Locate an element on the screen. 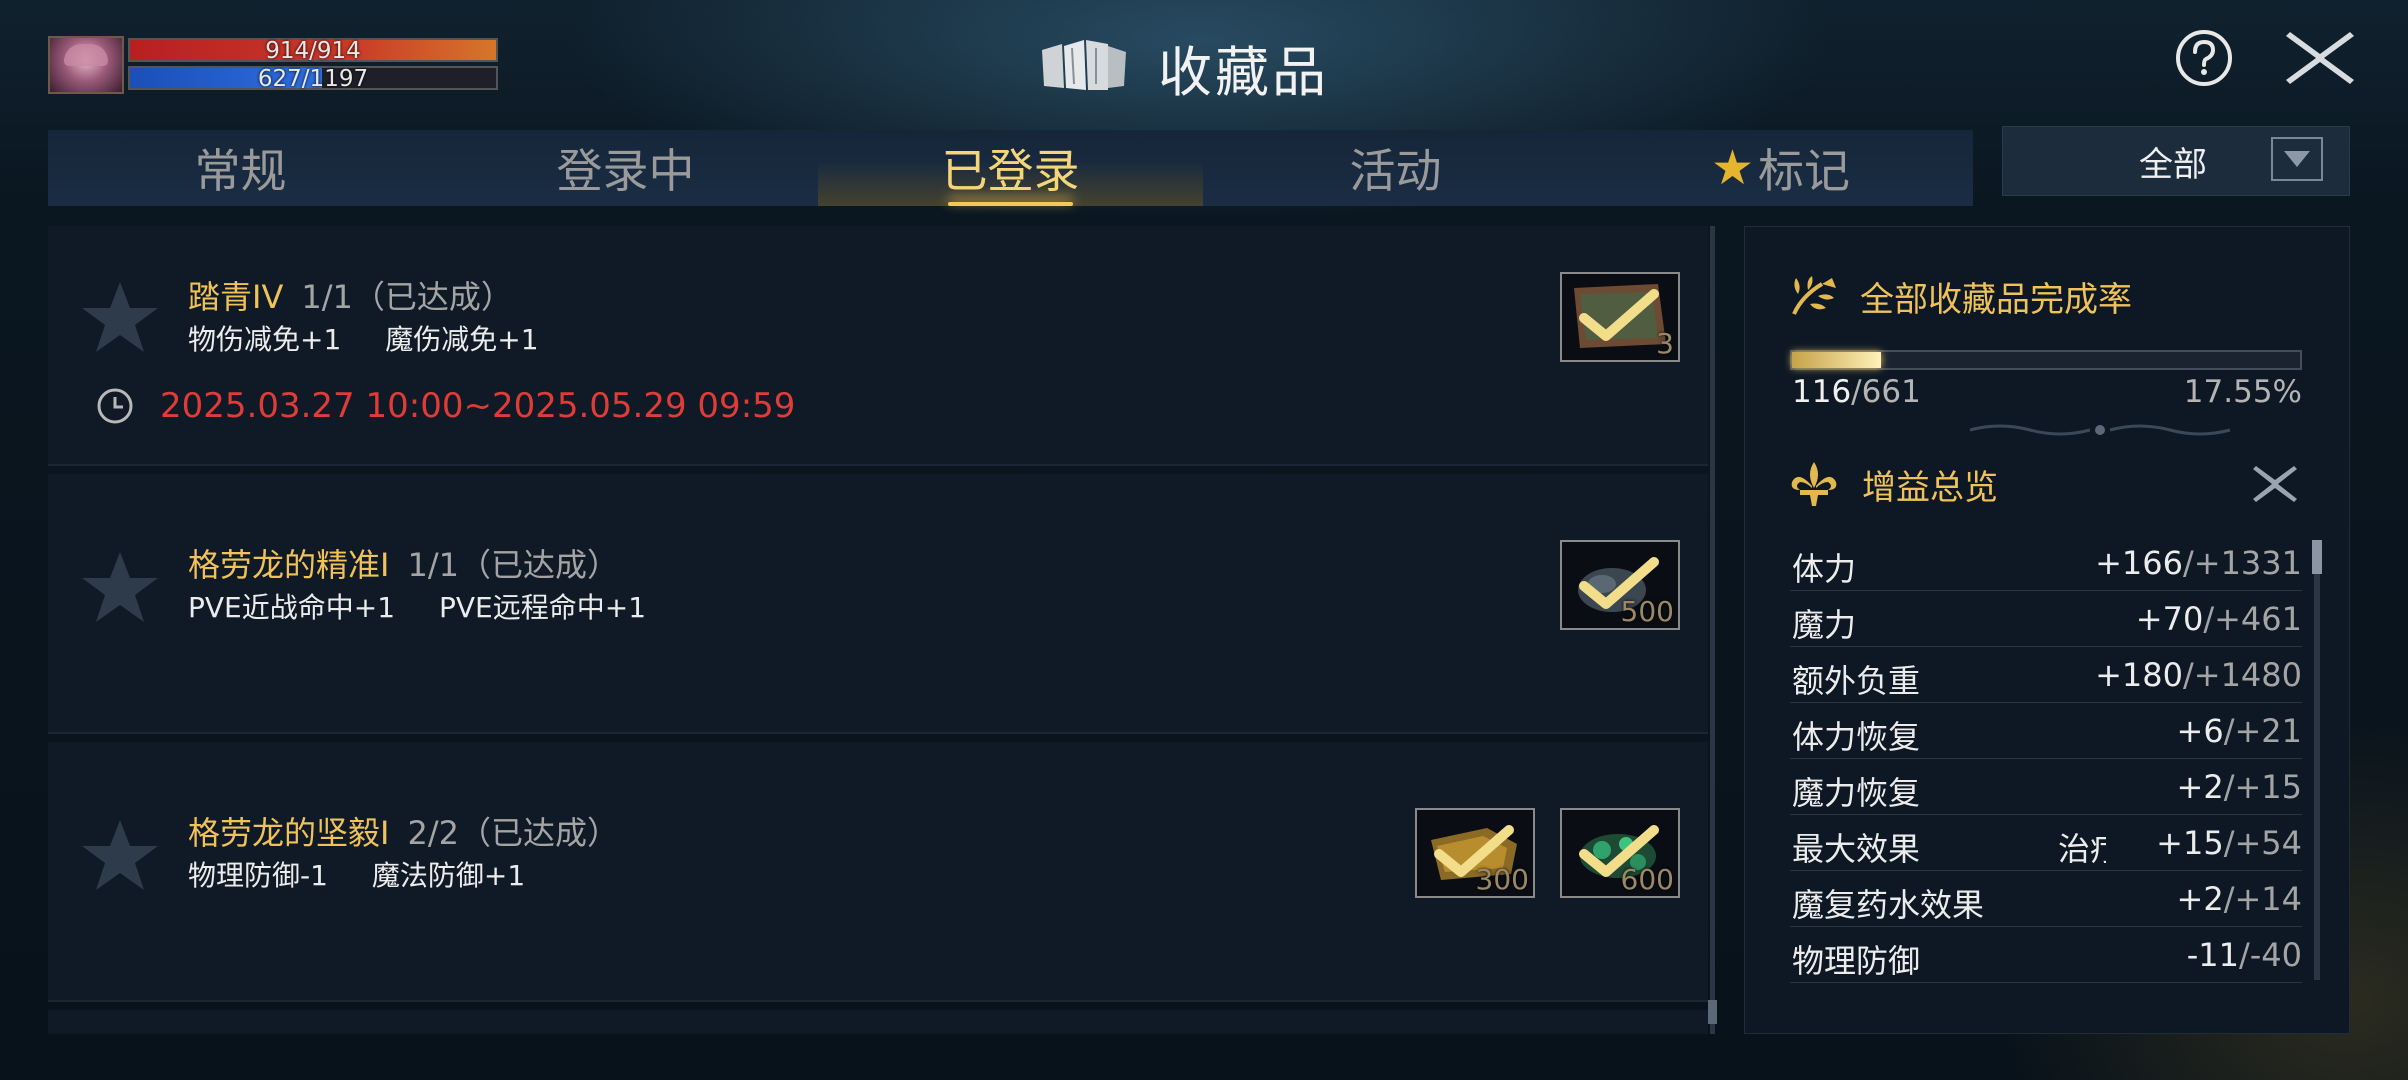  item-count: 500 is located at coordinates (1647, 611).